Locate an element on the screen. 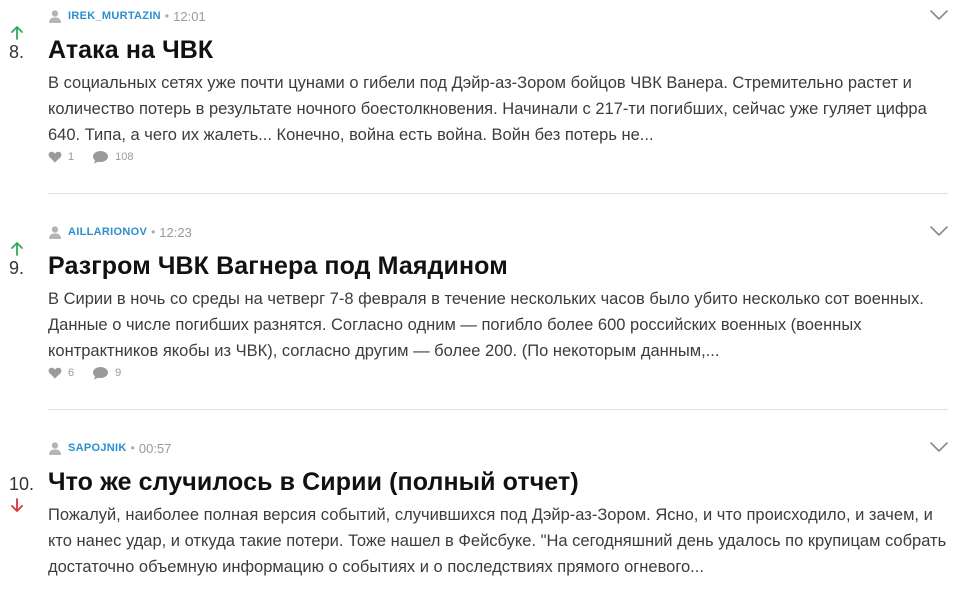  post-time: 12:01 is located at coordinates (189, 16).